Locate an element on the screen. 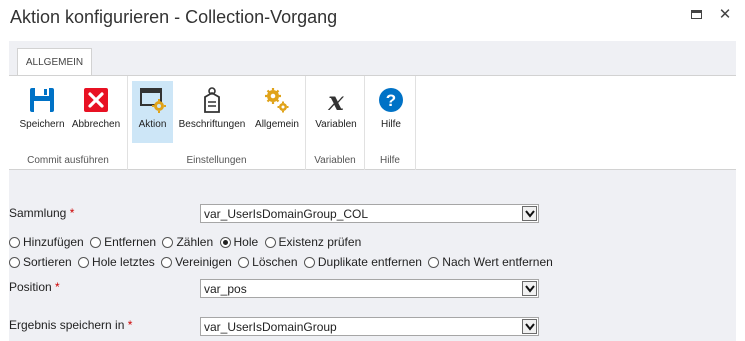 The height and width of the screenshot is (341, 745). maximize-icon is located at coordinates (696, 14).